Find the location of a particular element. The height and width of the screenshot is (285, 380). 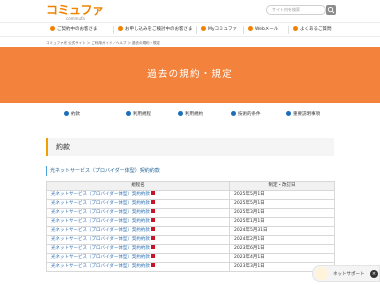

table-row: 光ネットサービス（プロバイダー体型）契約約款 2023年6月1日 is located at coordinates (190, 249).